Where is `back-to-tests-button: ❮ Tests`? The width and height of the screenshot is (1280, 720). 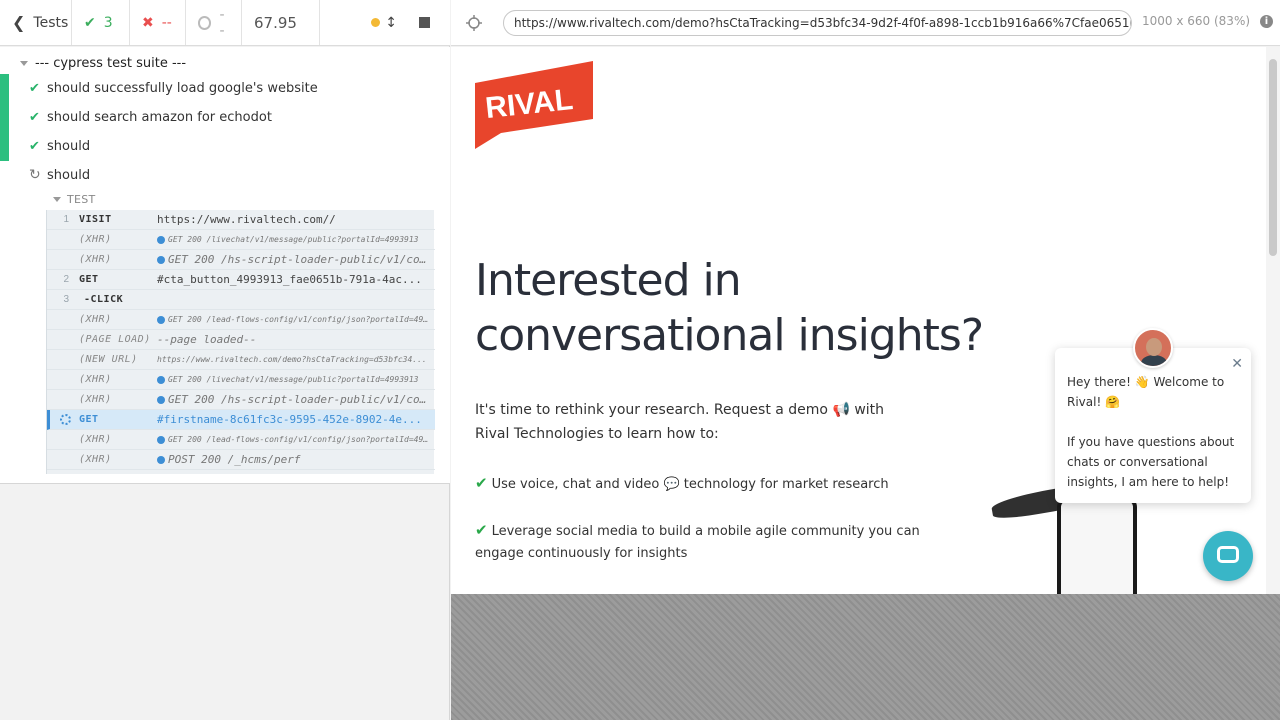 back-to-tests-button: ❮ Tests is located at coordinates (36, 22).